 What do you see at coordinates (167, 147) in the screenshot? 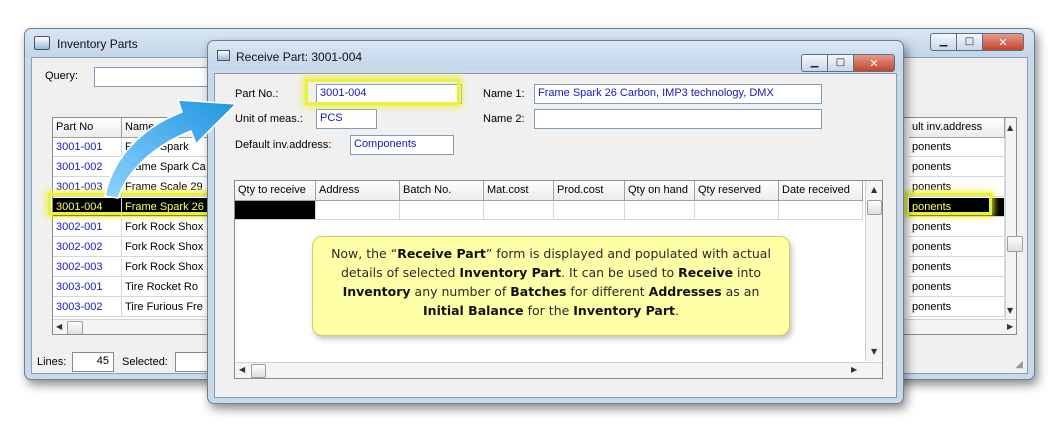
I see `part-name-cell: Frame Spark` at bounding box center [167, 147].